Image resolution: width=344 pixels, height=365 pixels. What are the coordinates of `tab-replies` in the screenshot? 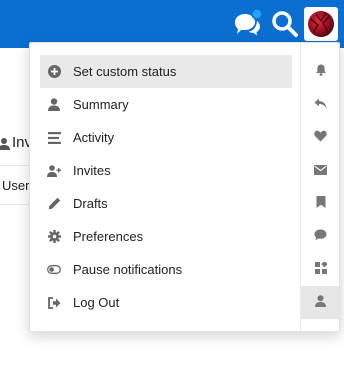 It's located at (320, 104).